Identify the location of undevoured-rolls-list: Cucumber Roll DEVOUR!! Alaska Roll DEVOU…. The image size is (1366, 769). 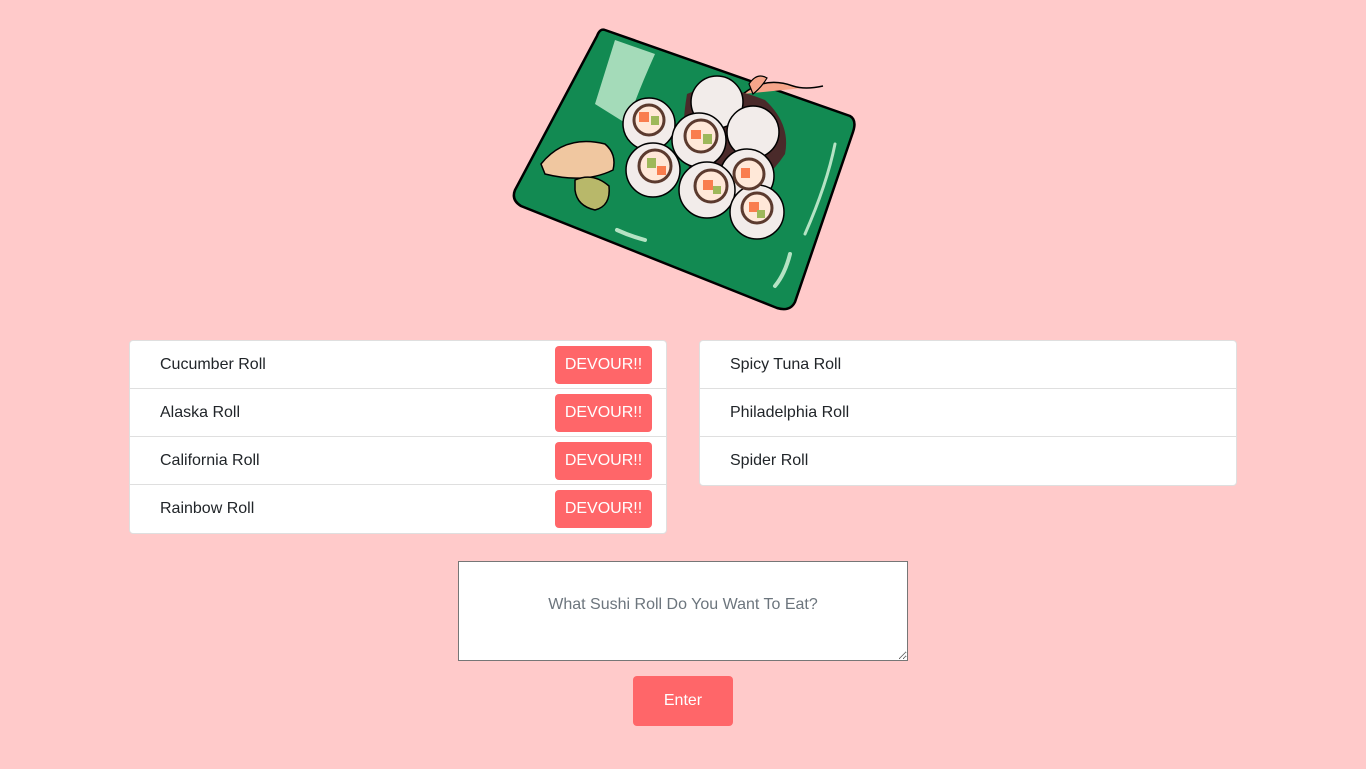
(398, 437).